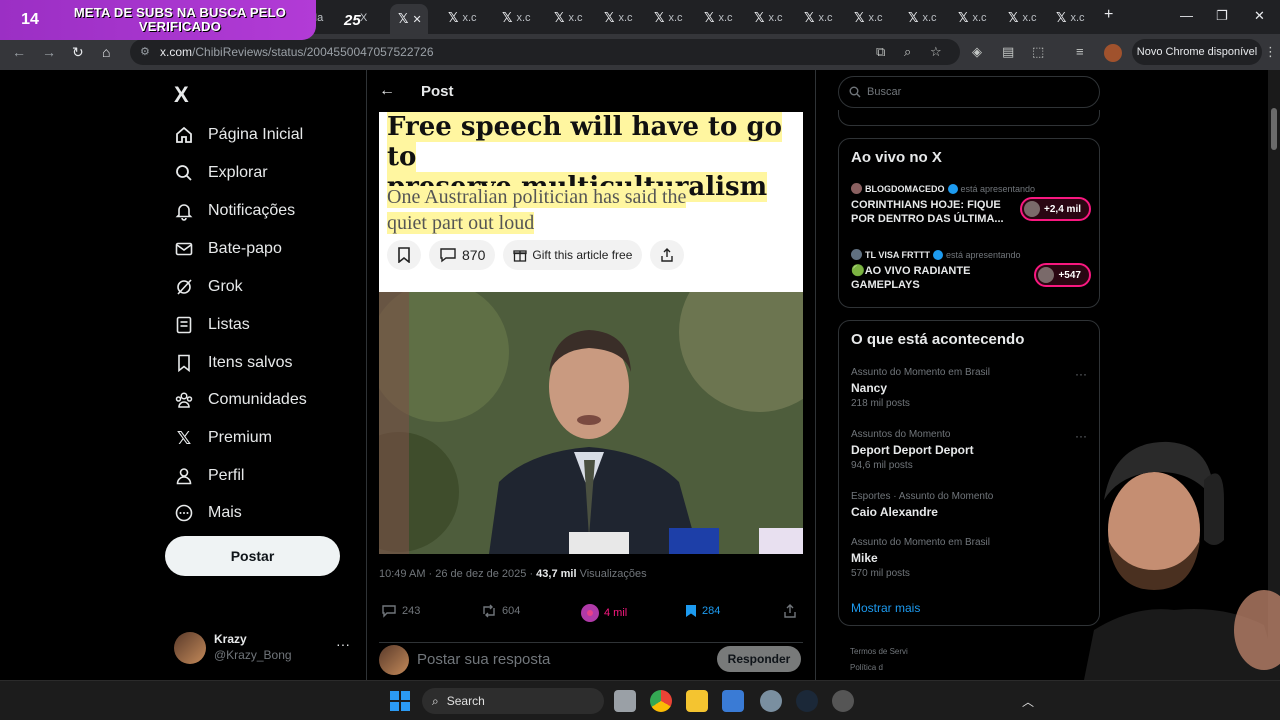 The width and height of the screenshot is (1280, 720). Describe the element at coordinates (843, 701) in the screenshot. I see `app-icon` at that location.